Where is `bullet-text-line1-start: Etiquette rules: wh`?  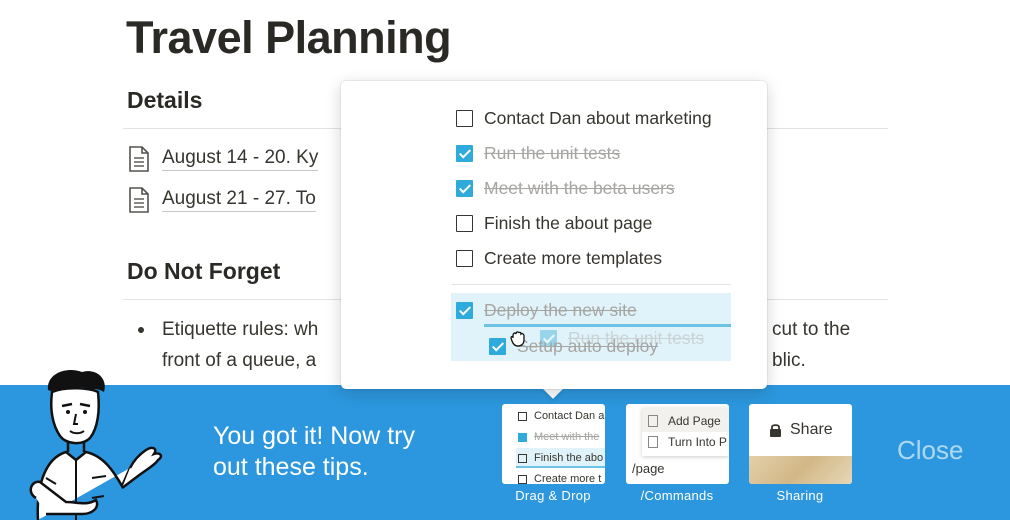 bullet-text-line1-start: Etiquette rules: wh is located at coordinates (240, 329).